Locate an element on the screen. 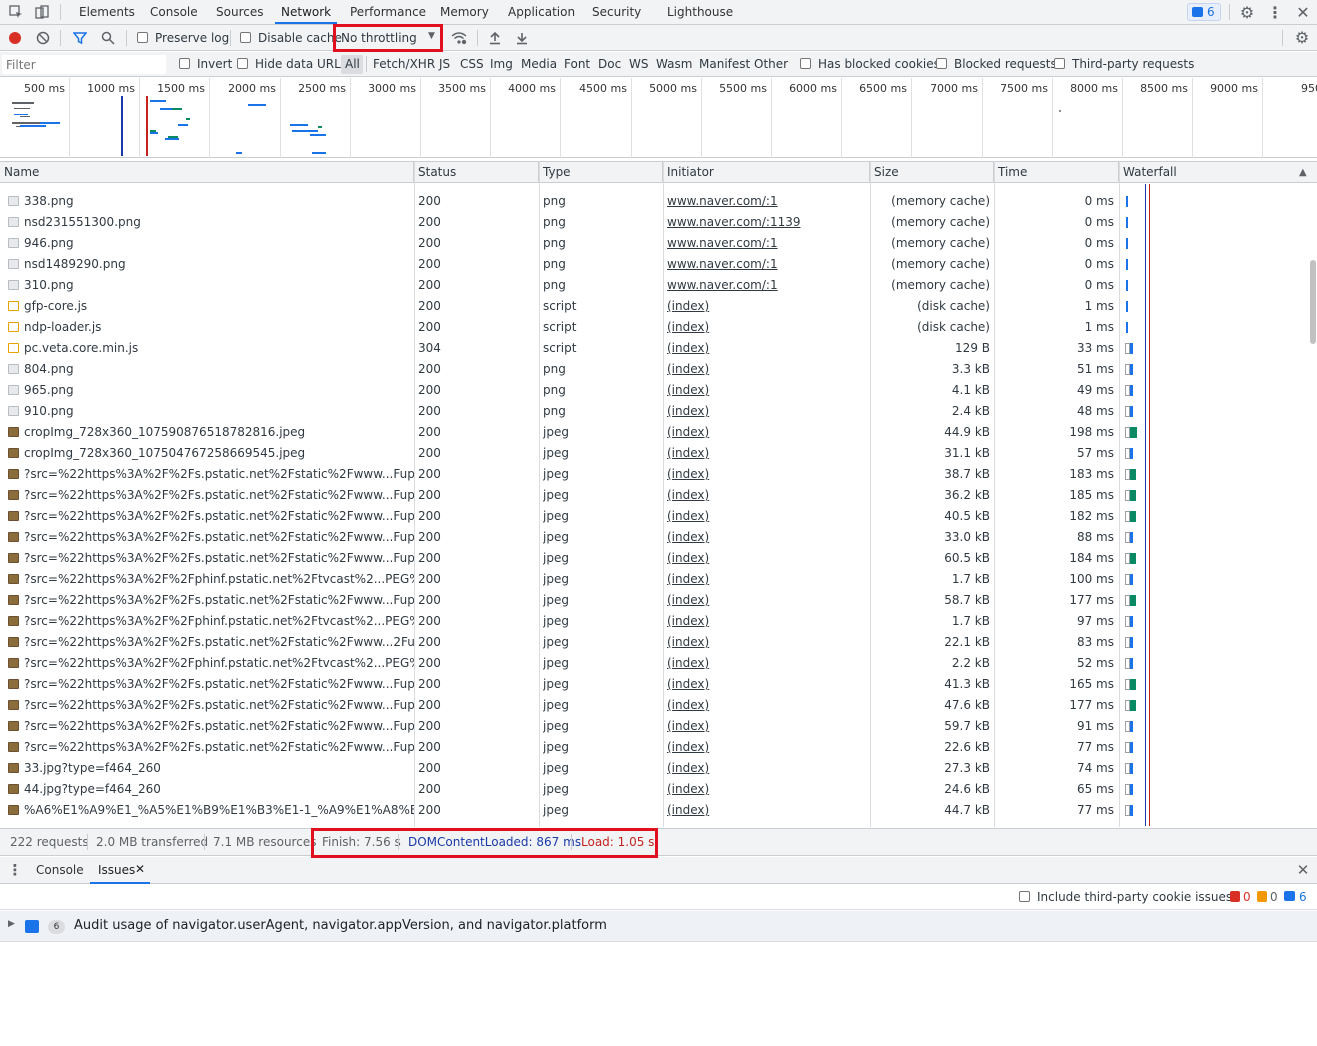 This screenshot has height=1046, width=1317. column-header-size: Size is located at coordinates (932, 172).